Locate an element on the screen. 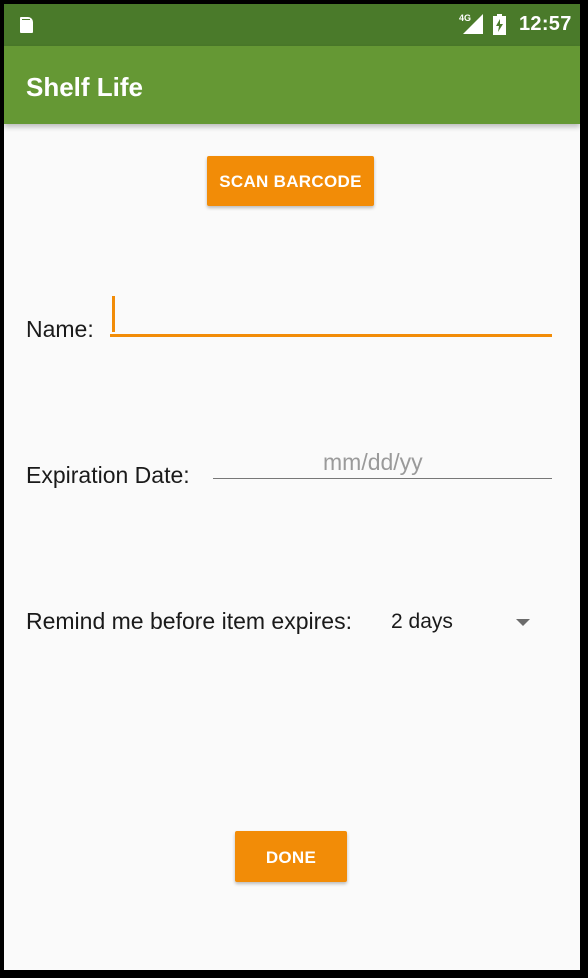 The image size is (588, 978). remind-days-value: 2 days is located at coordinates (422, 621).